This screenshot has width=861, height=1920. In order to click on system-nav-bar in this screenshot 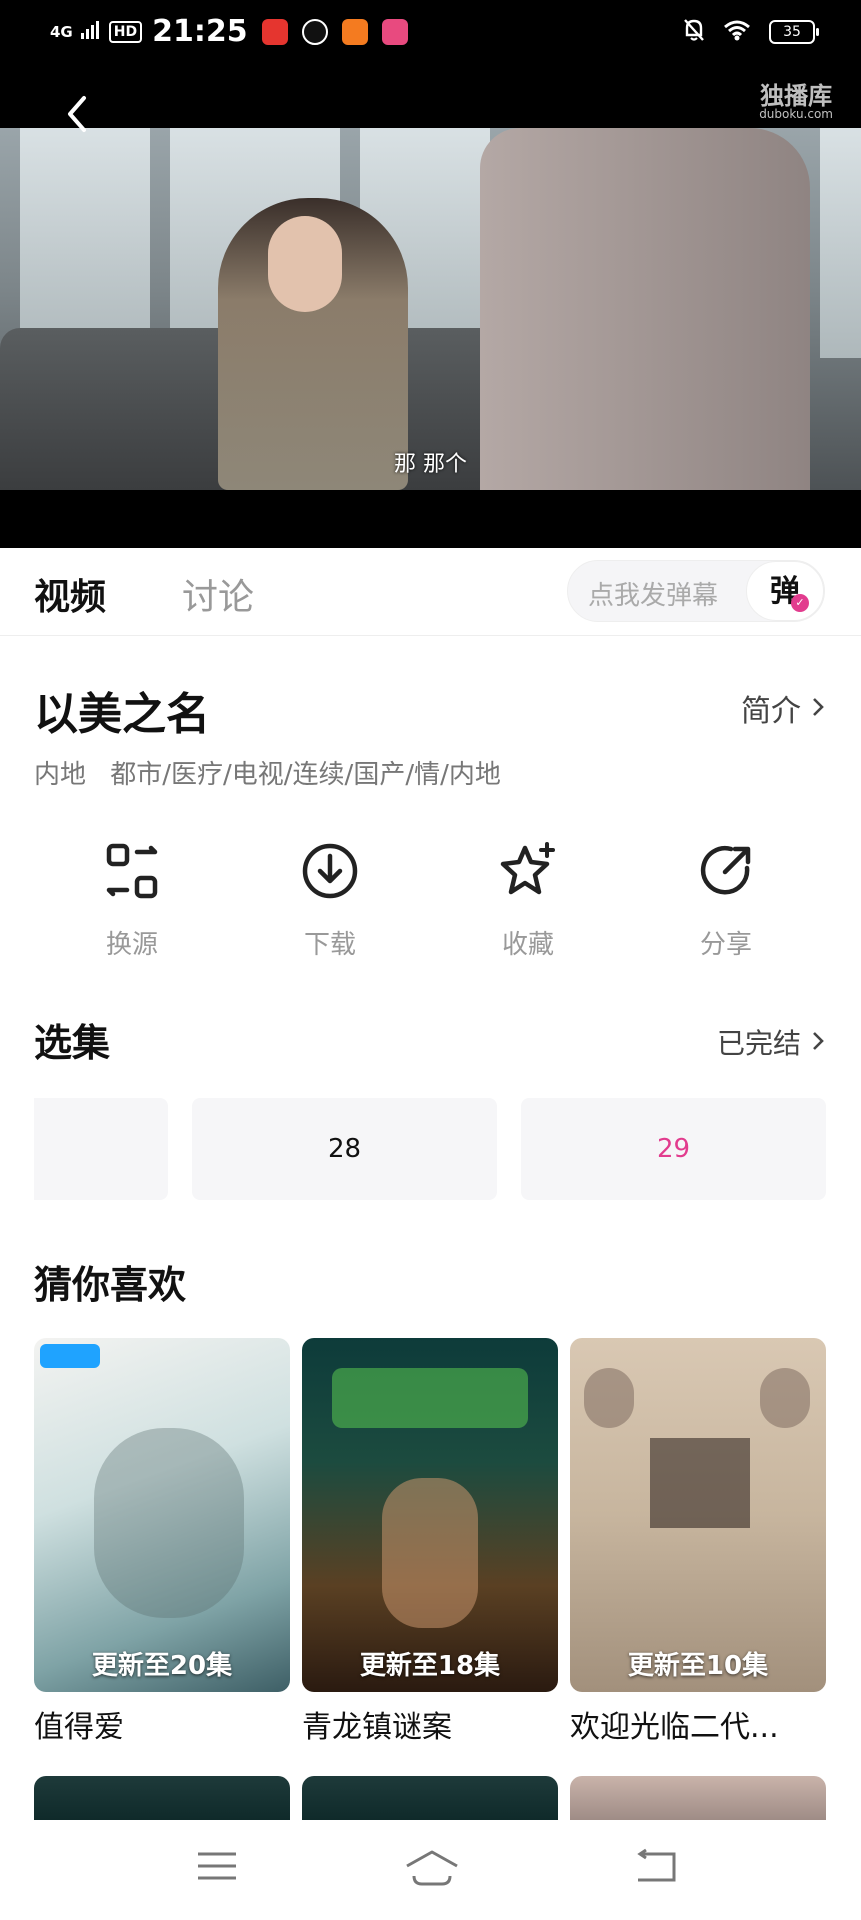, I will do `click(430, 1870)`.